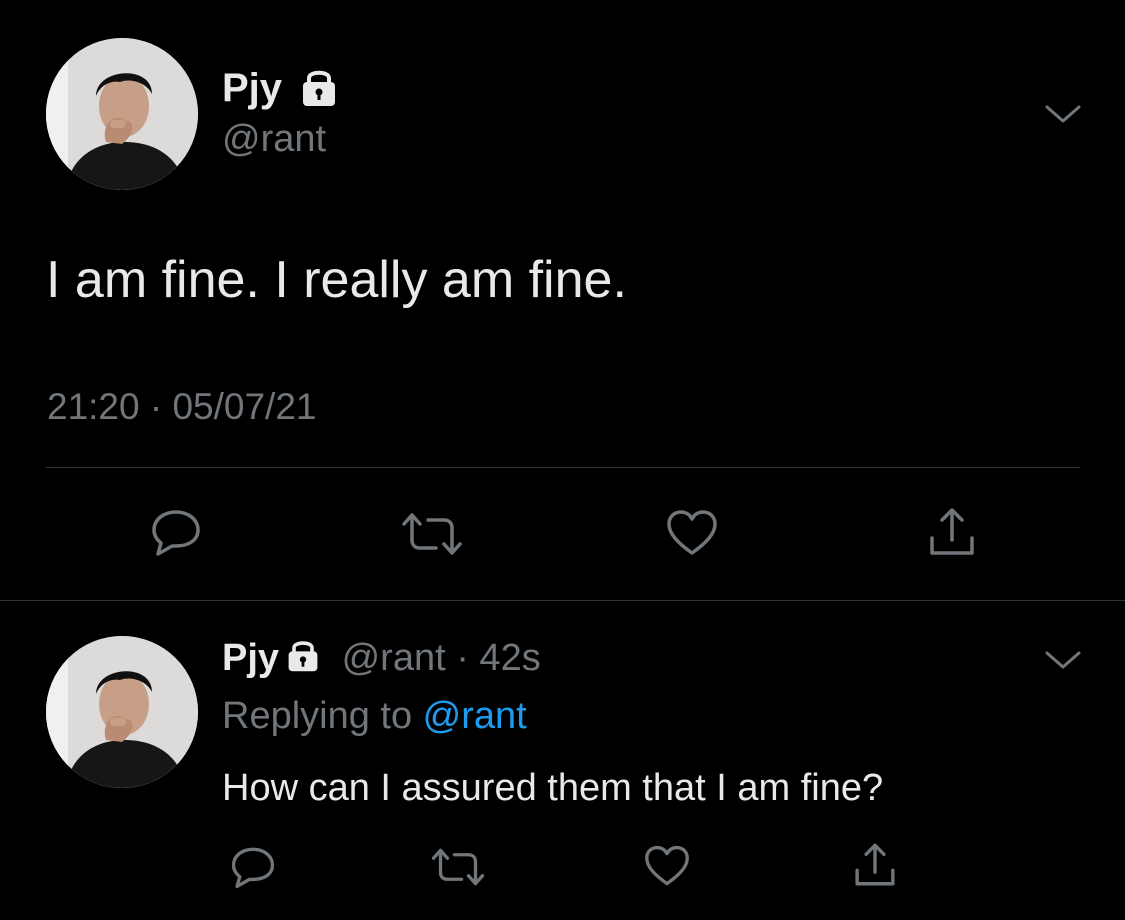 The width and height of the screenshot is (1125, 920). Describe the element at coordinates (182, 407) in the screenshot. I see `tweet-timestamp: 21:20 · 05/07/21` at that location.